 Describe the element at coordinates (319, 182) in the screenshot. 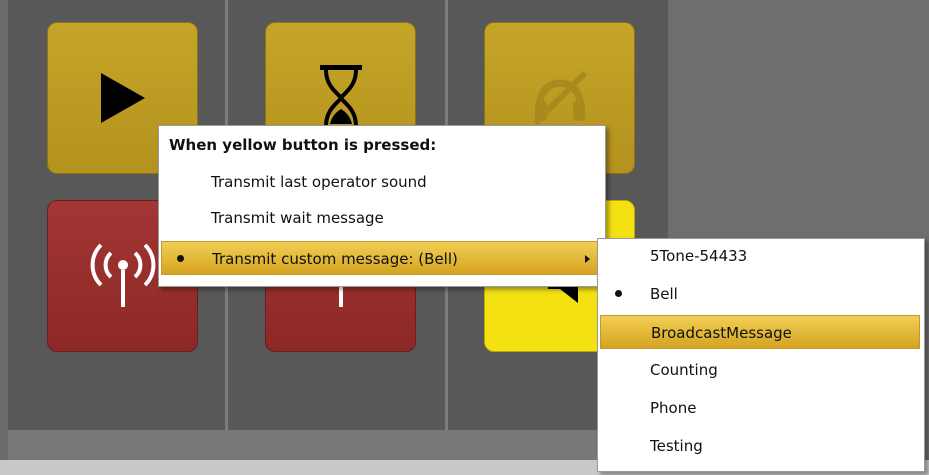

I see `menu-item-label: Transmit last operator sound` at that location.